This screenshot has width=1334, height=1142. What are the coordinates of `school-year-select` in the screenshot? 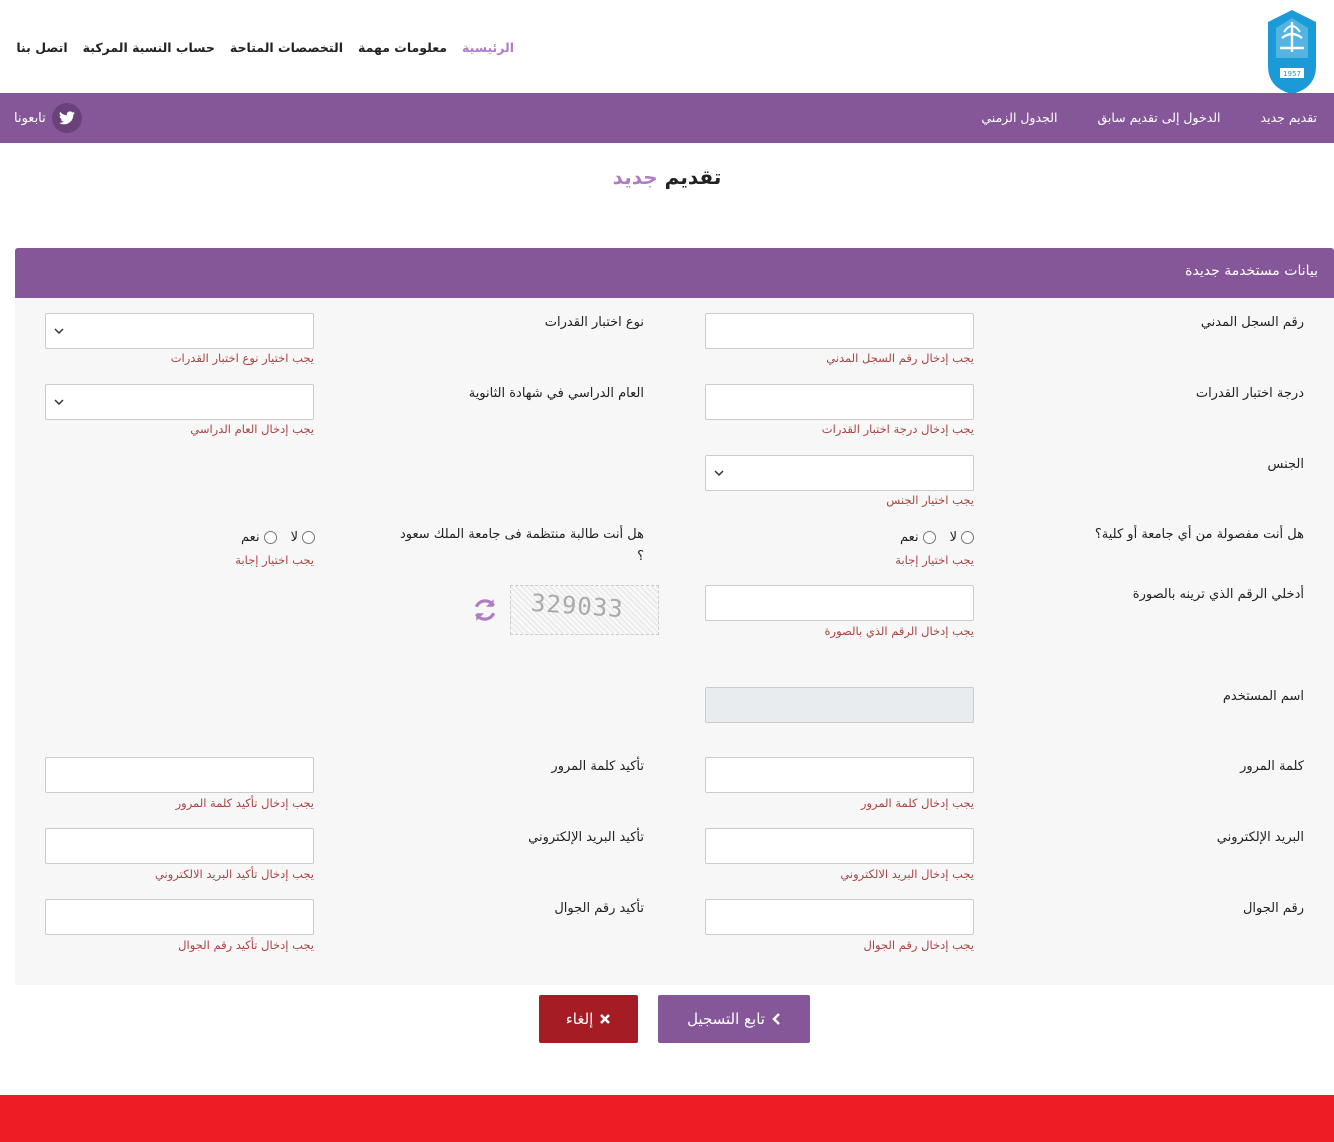 It's located at (179, 402).